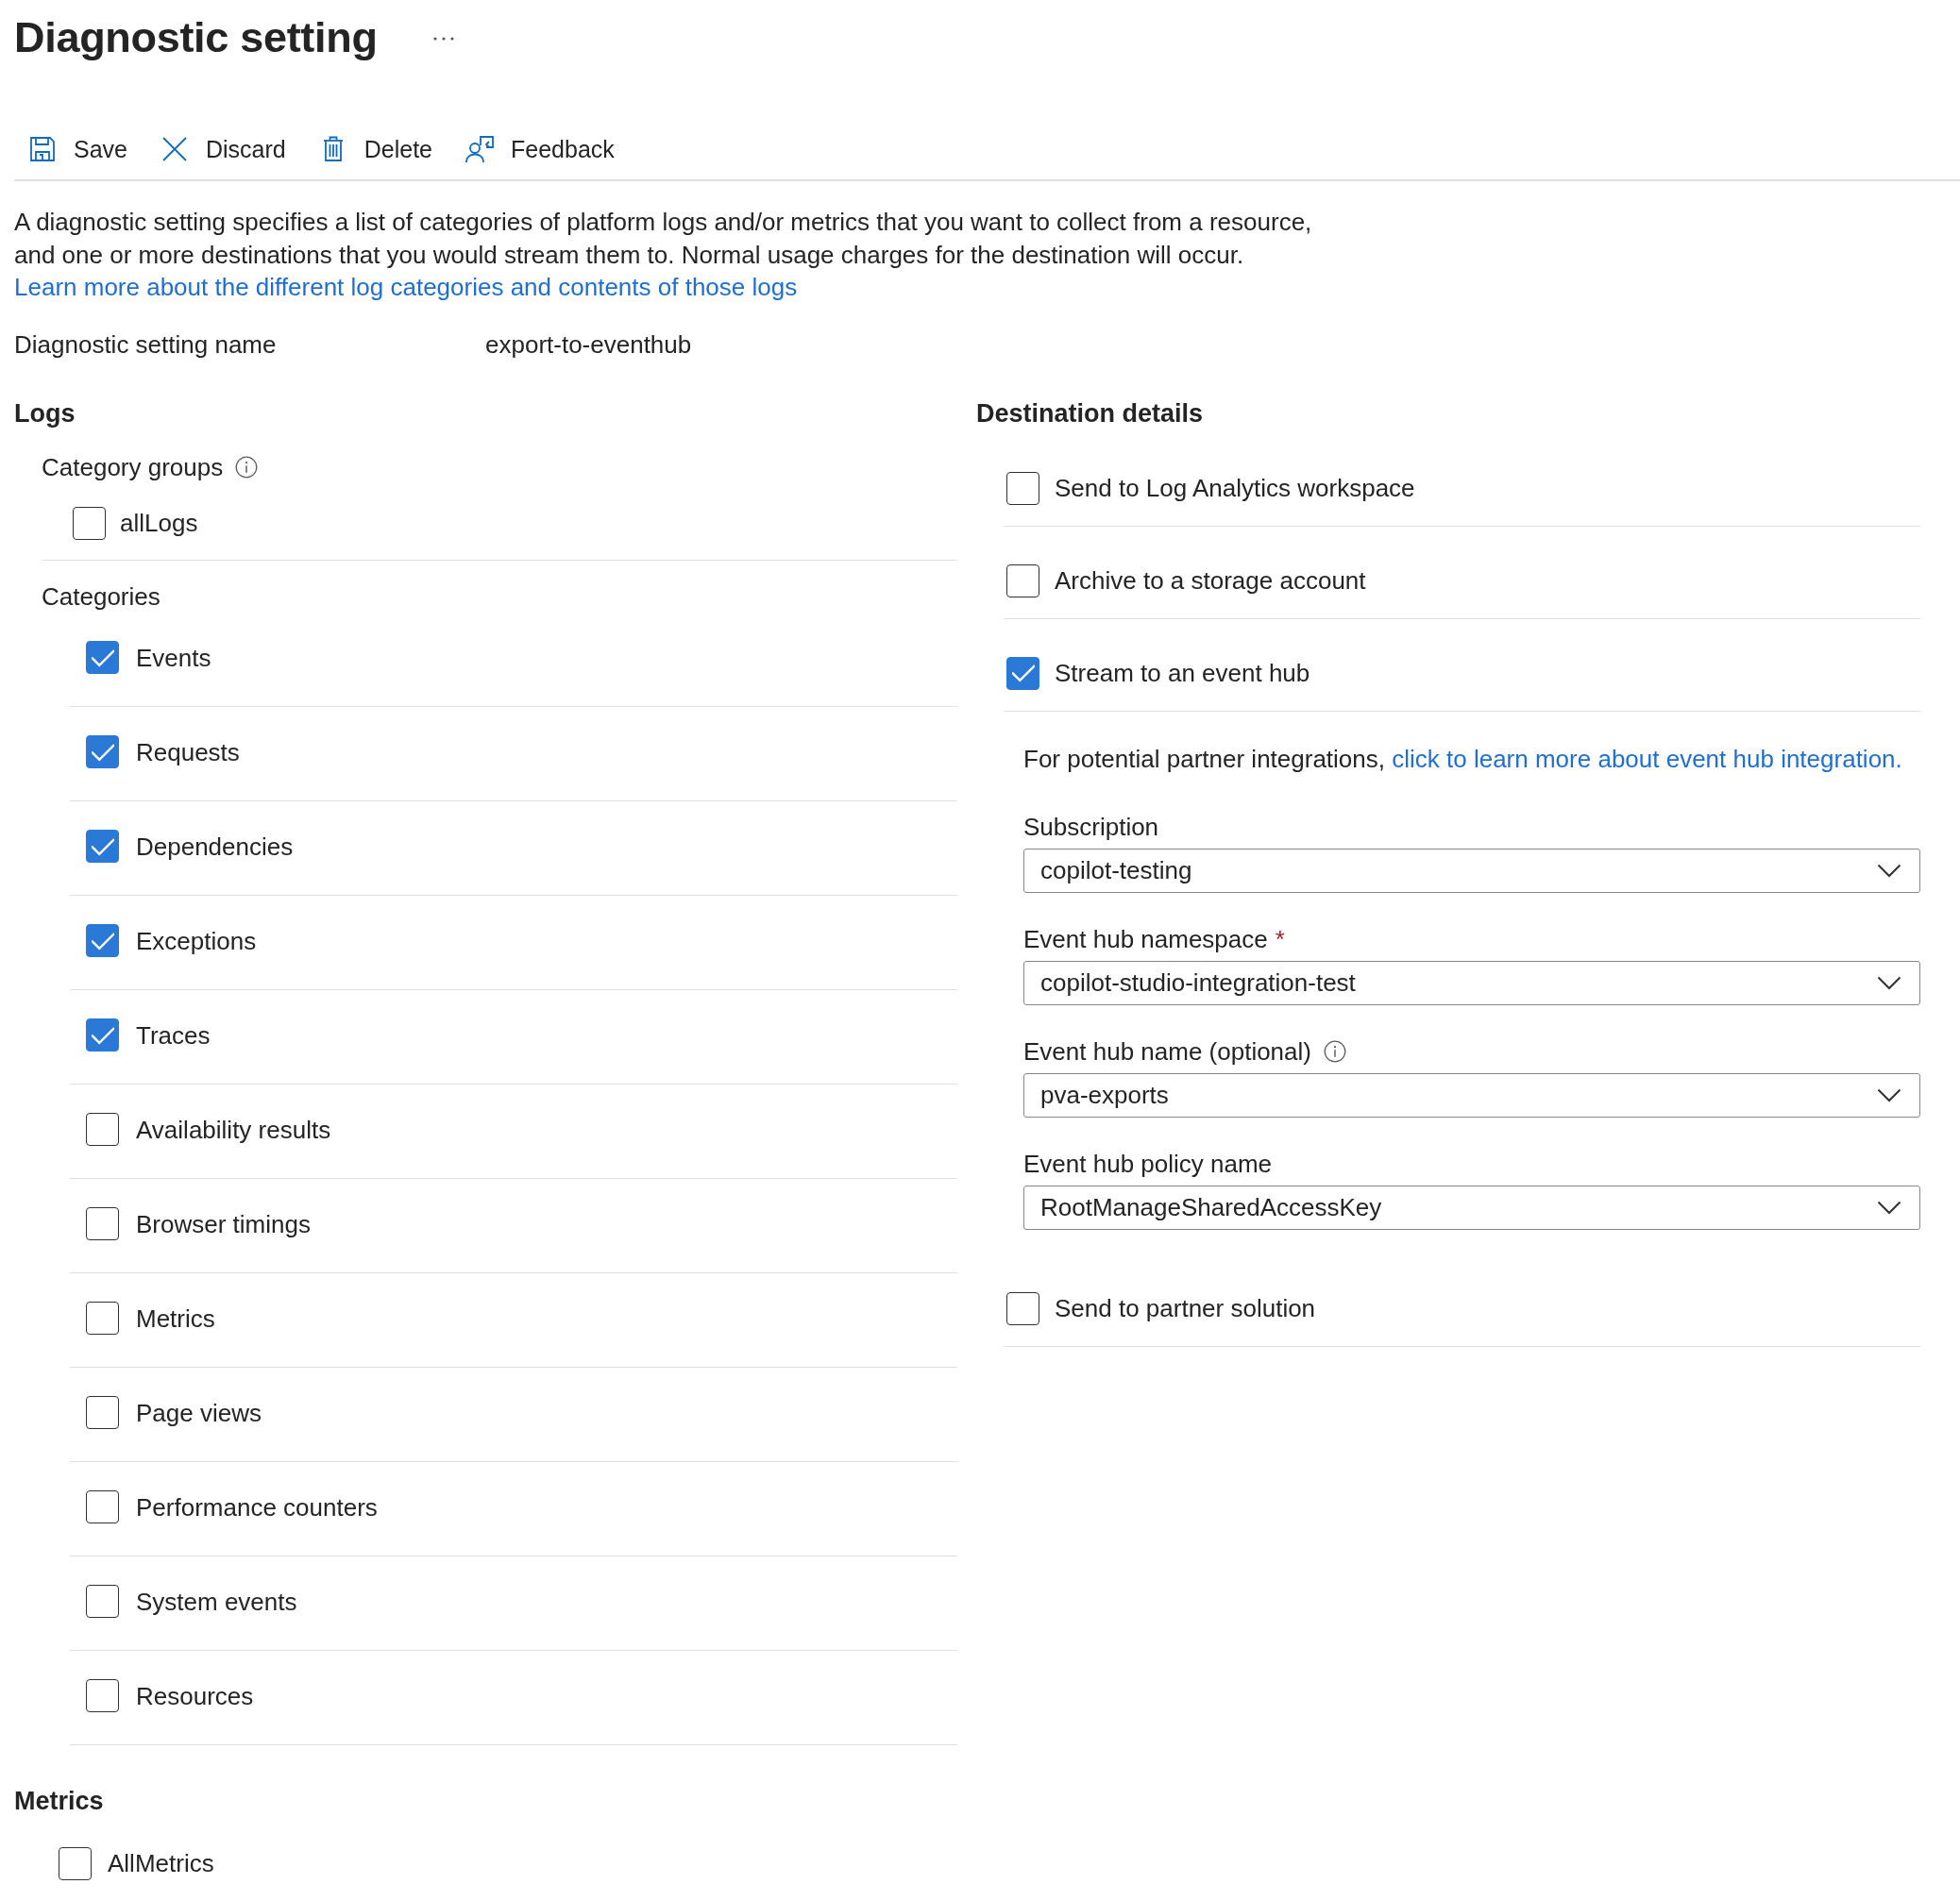 The height and width of the screenshot is (1901, 1960). What do you see at coordinates (1472, 1207) in the screenshot?
I see `dropdown: RootManageSharedAccessKey` at bounding box center [1472, 1207].